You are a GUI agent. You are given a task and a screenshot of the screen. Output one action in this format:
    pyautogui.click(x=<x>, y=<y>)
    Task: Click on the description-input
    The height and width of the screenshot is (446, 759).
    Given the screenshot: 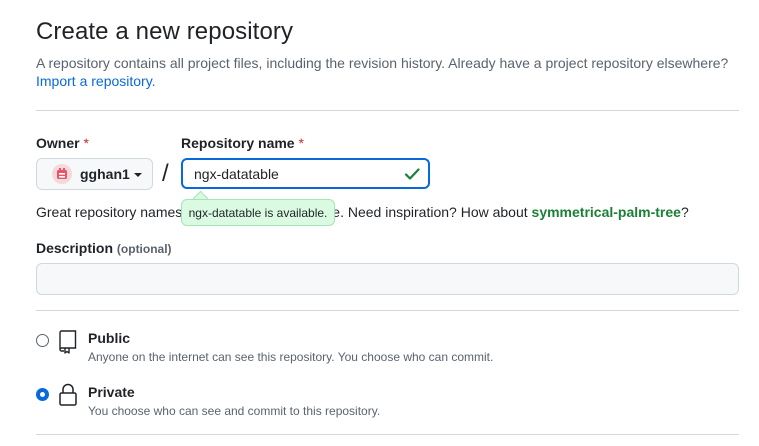 What is the action you would take?
    pyautogui.click(x=387, y=279)
    